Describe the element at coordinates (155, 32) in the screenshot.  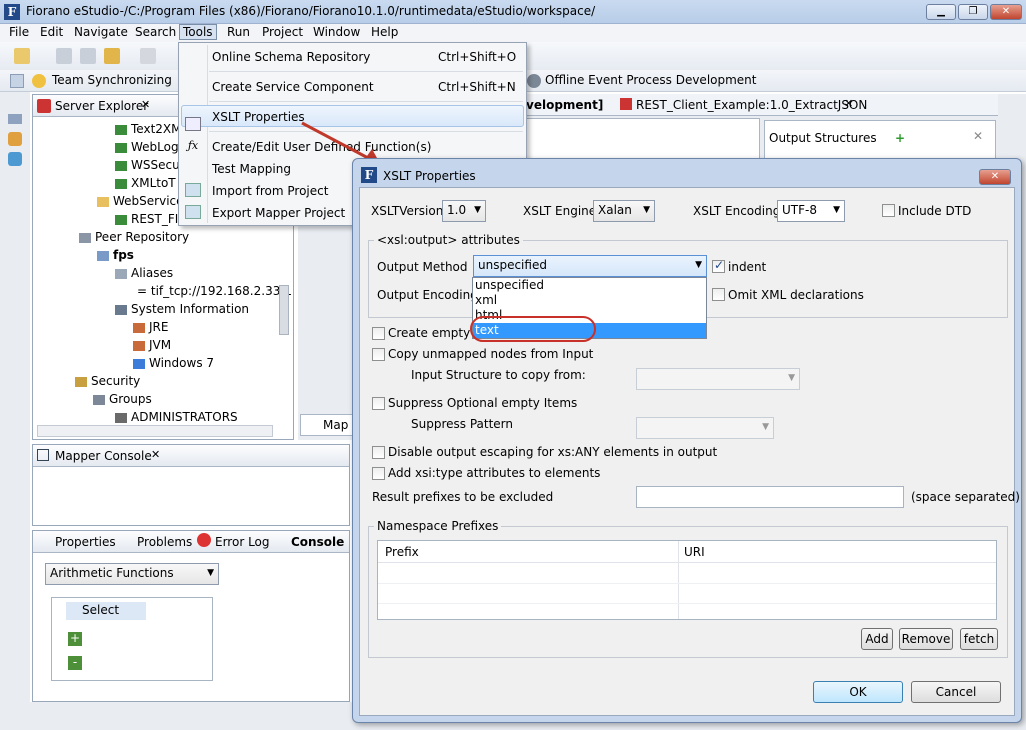
I see `menu-search: Search` at that location.